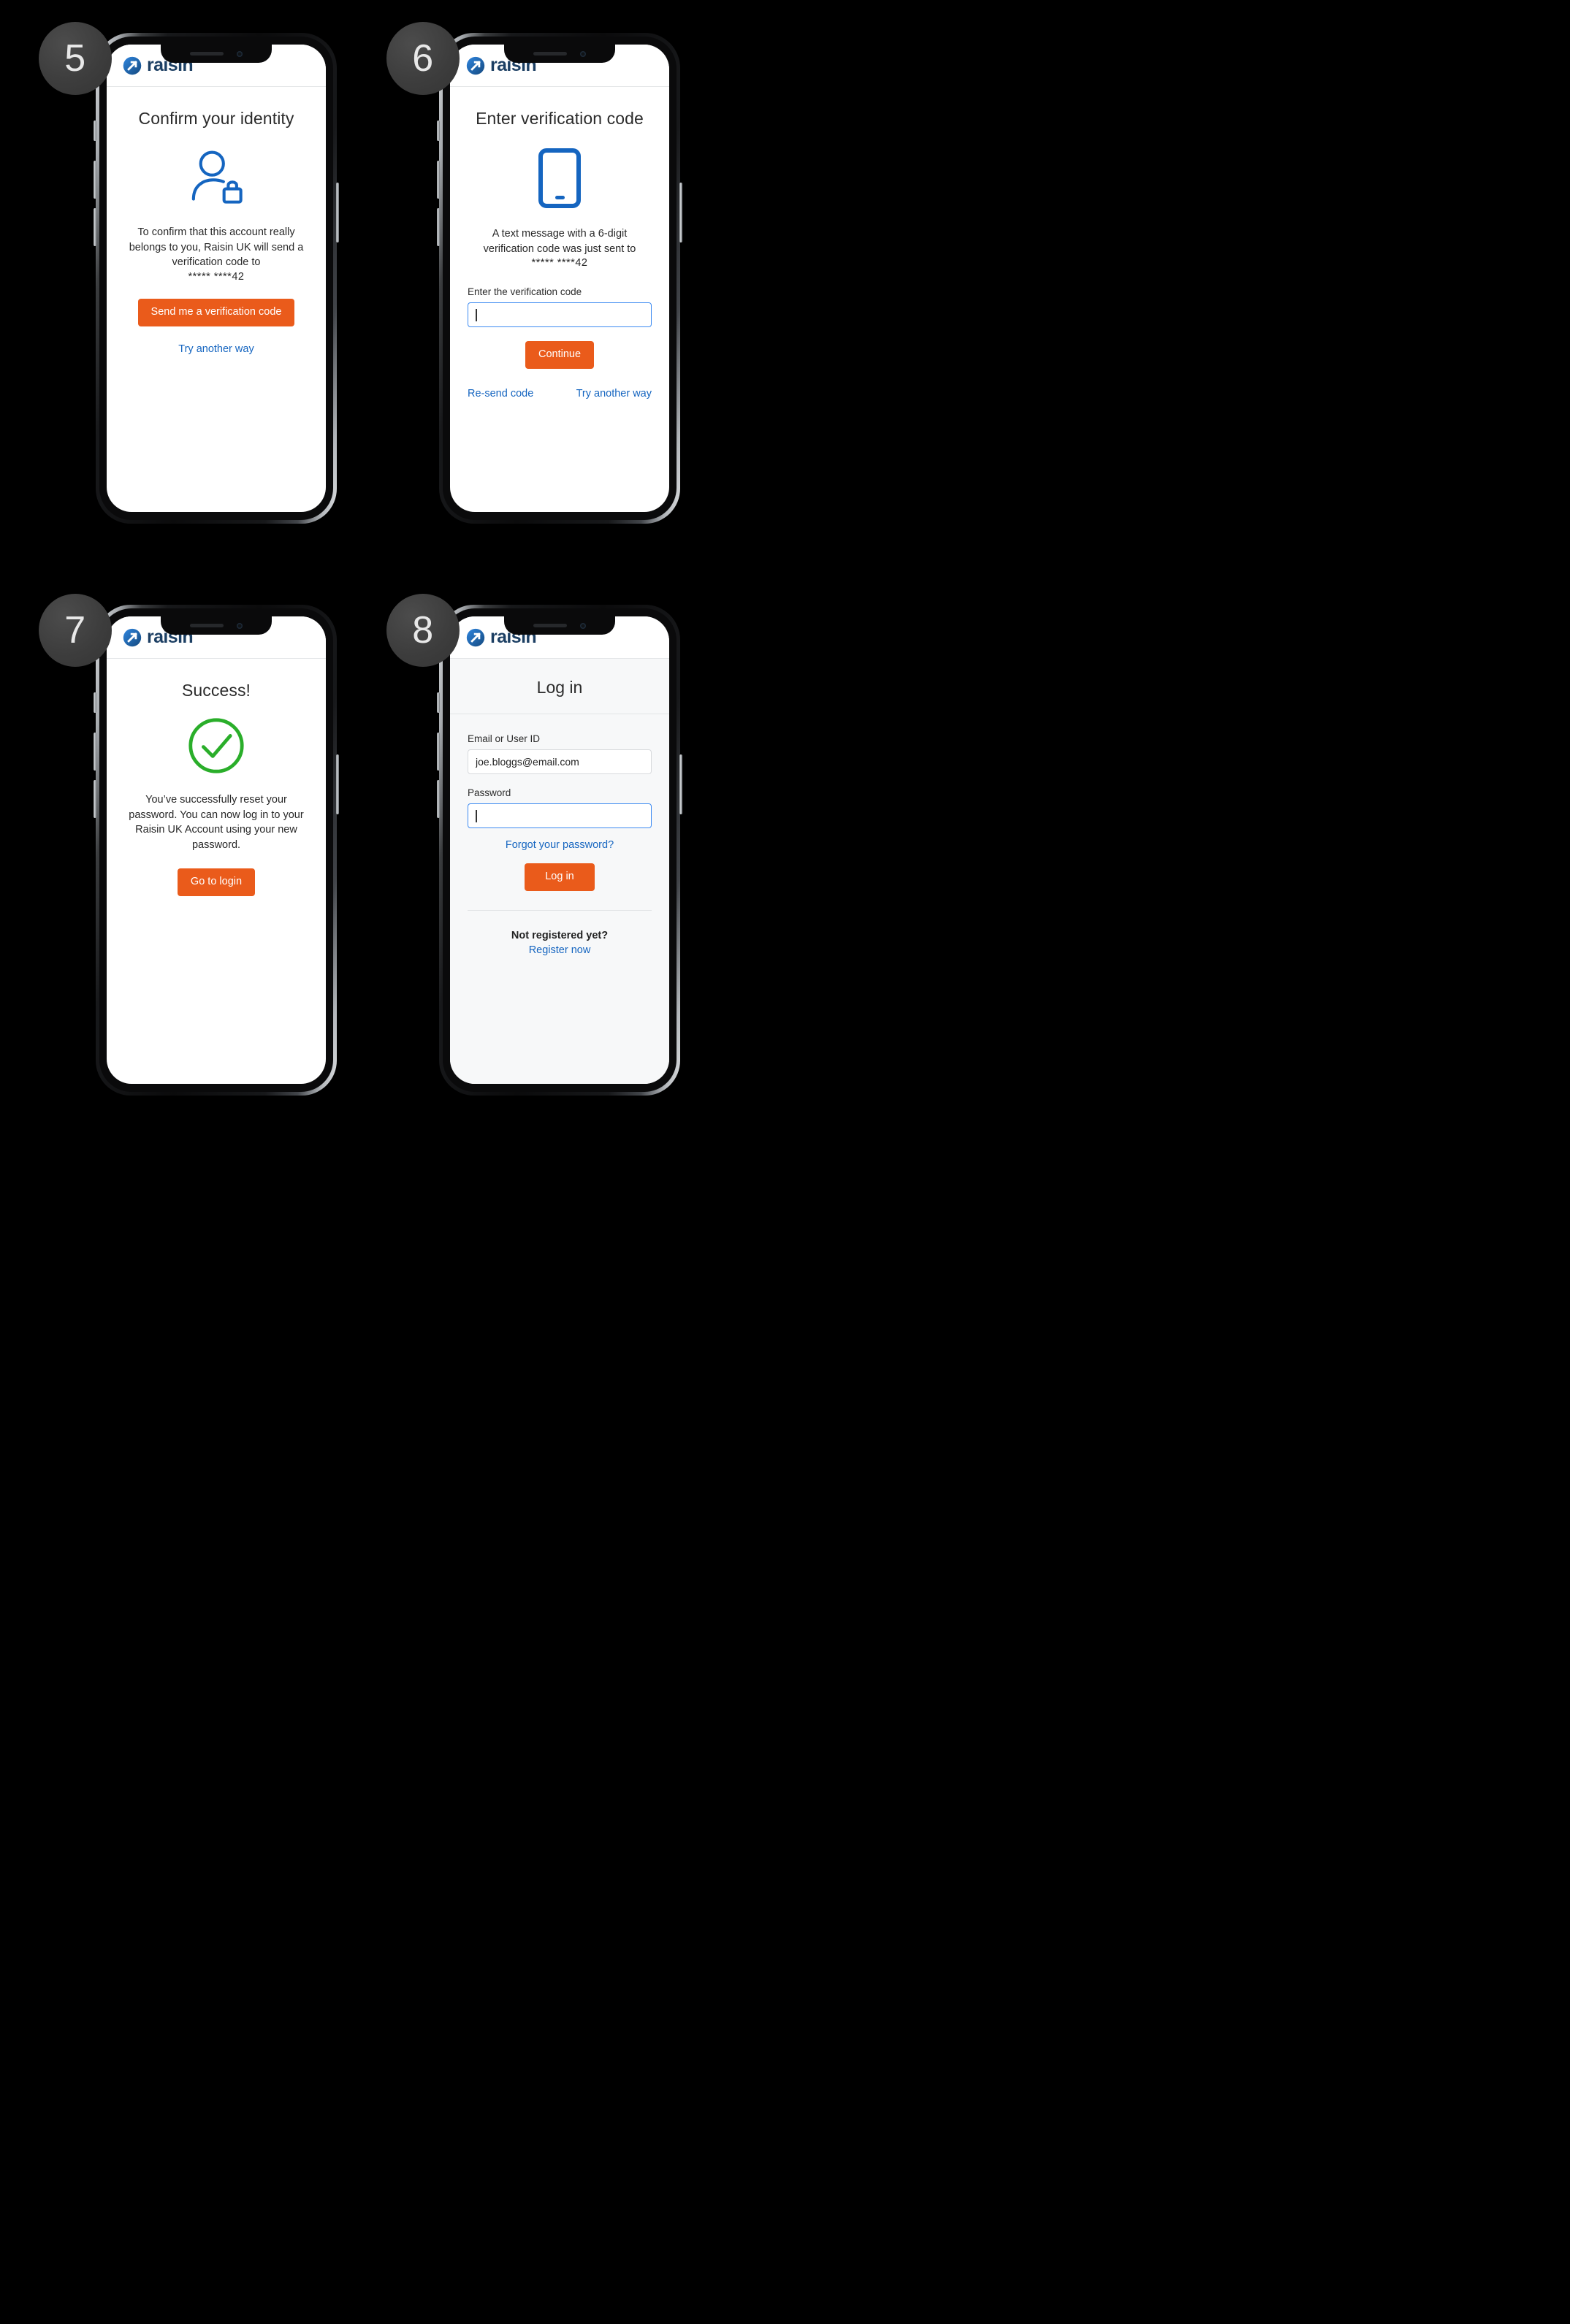  I want to click on step-badge-7-number: 7, so click(75, 630).